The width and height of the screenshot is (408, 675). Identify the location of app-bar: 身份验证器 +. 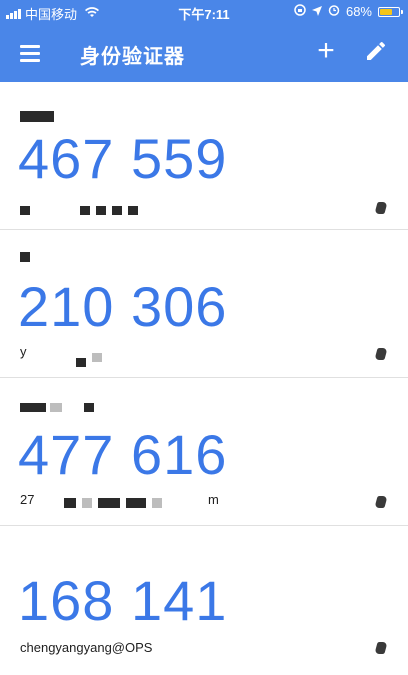
(204, 53).